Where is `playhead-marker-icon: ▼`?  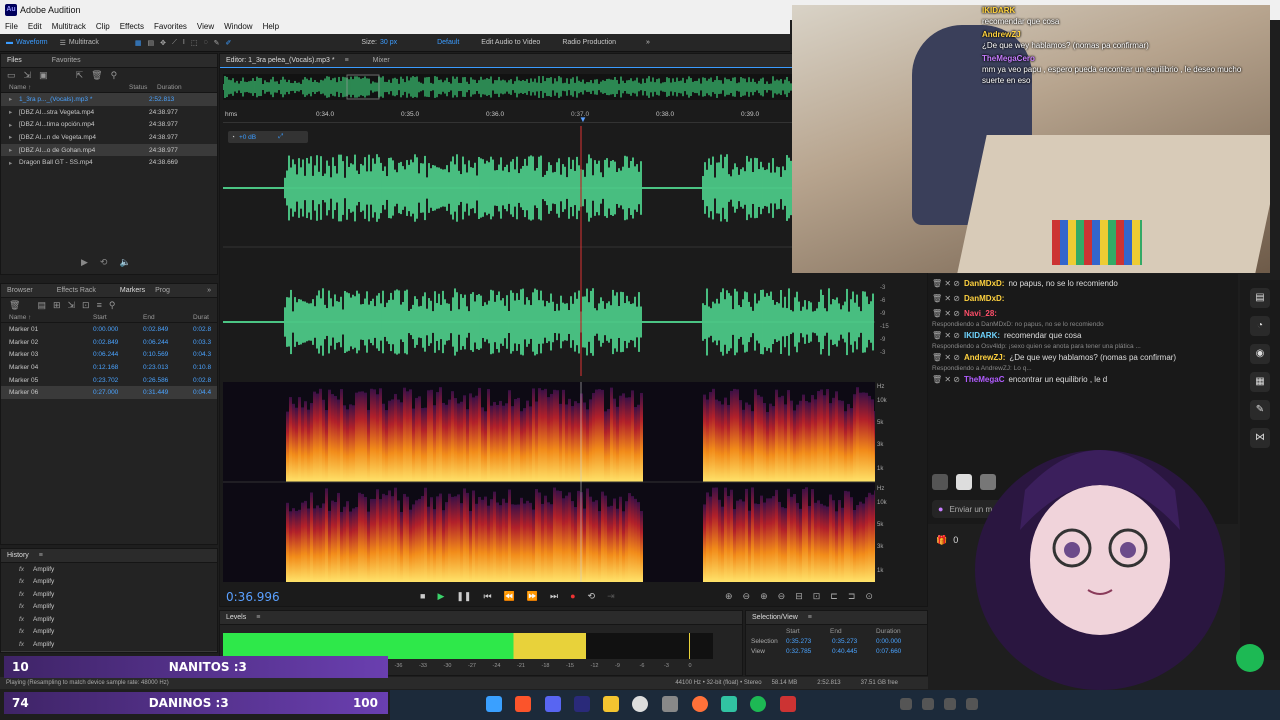
playhead-marker-icon: ▼ is located at coordinates (583, 119).